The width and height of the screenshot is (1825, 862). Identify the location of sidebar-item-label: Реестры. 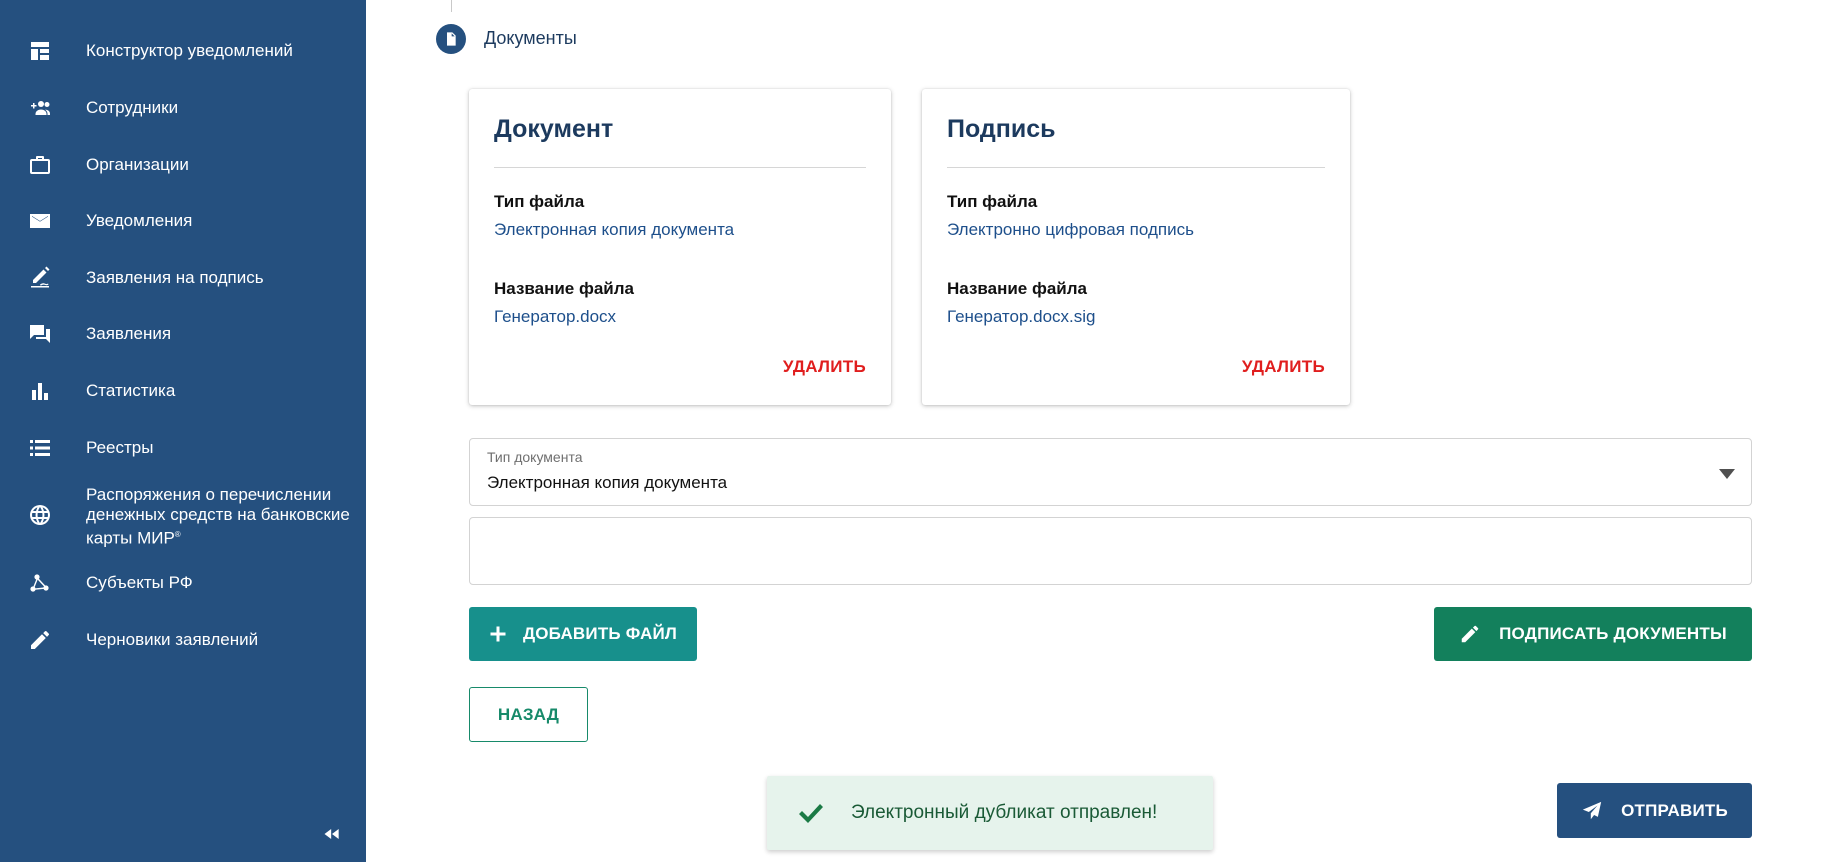
(120, 447).